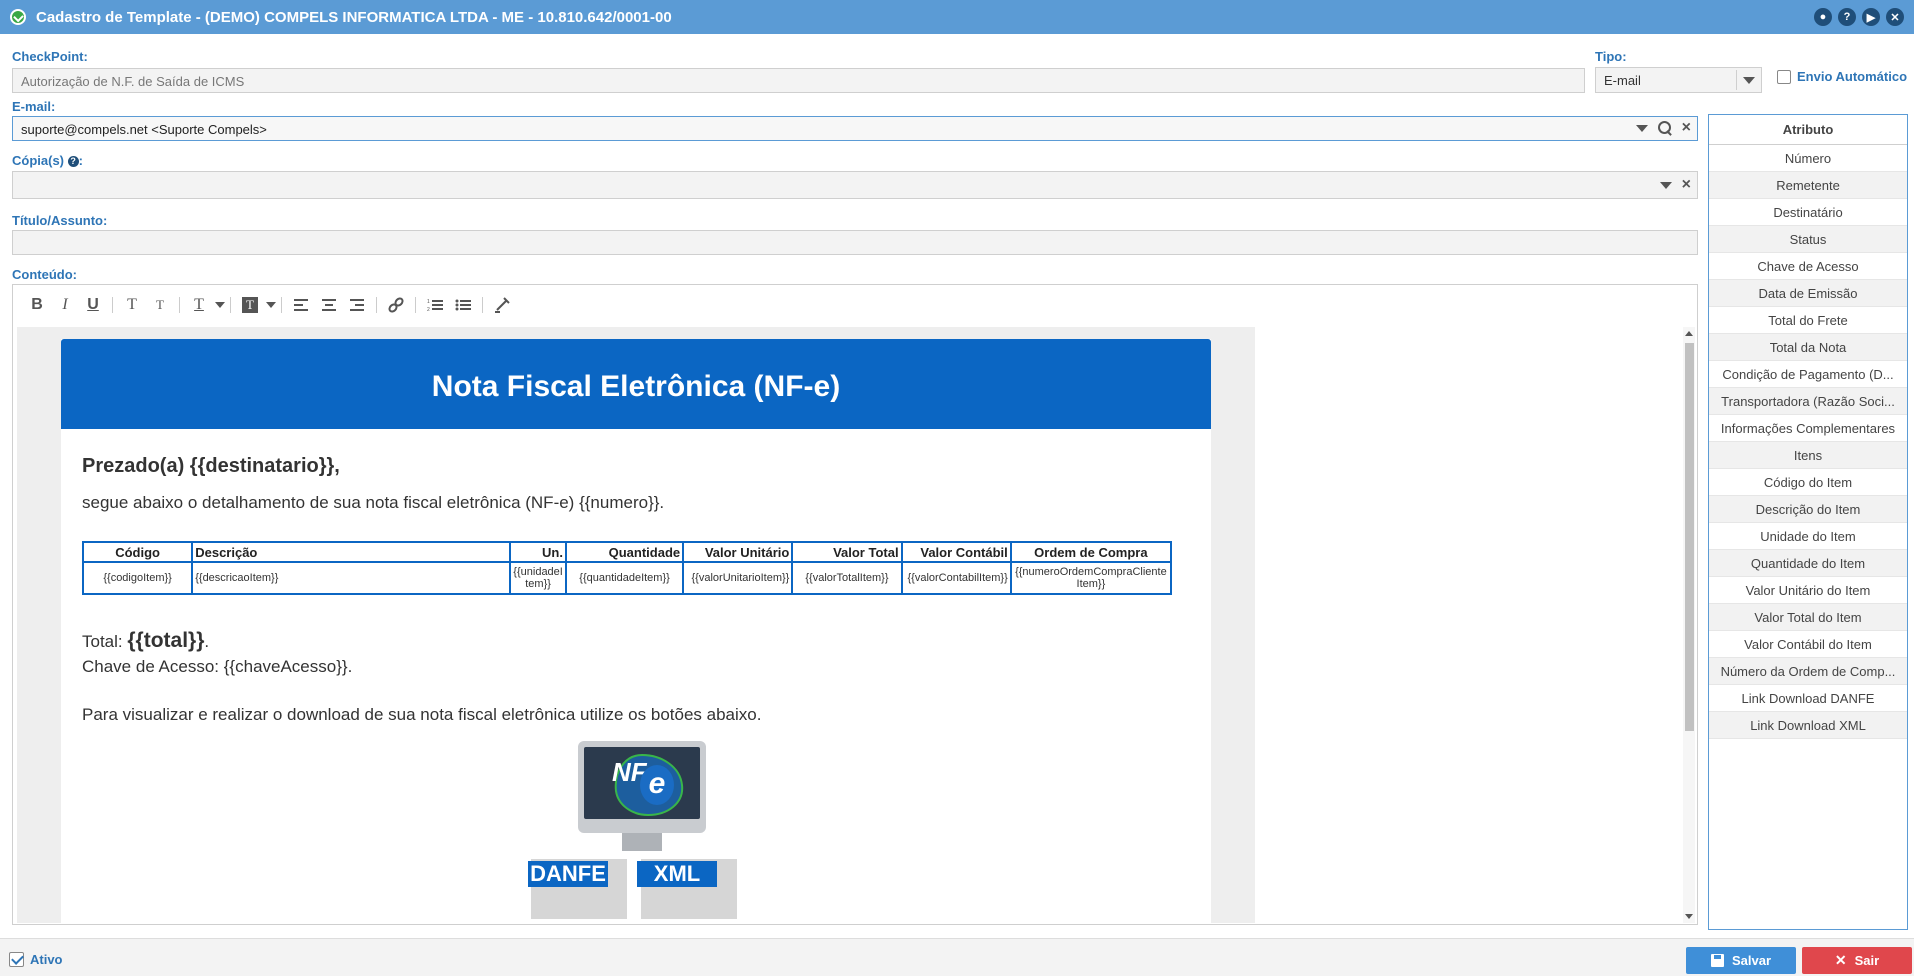 The image size is (1914, 976). I want to click on scroll-down-icon, so click(1689, 916).